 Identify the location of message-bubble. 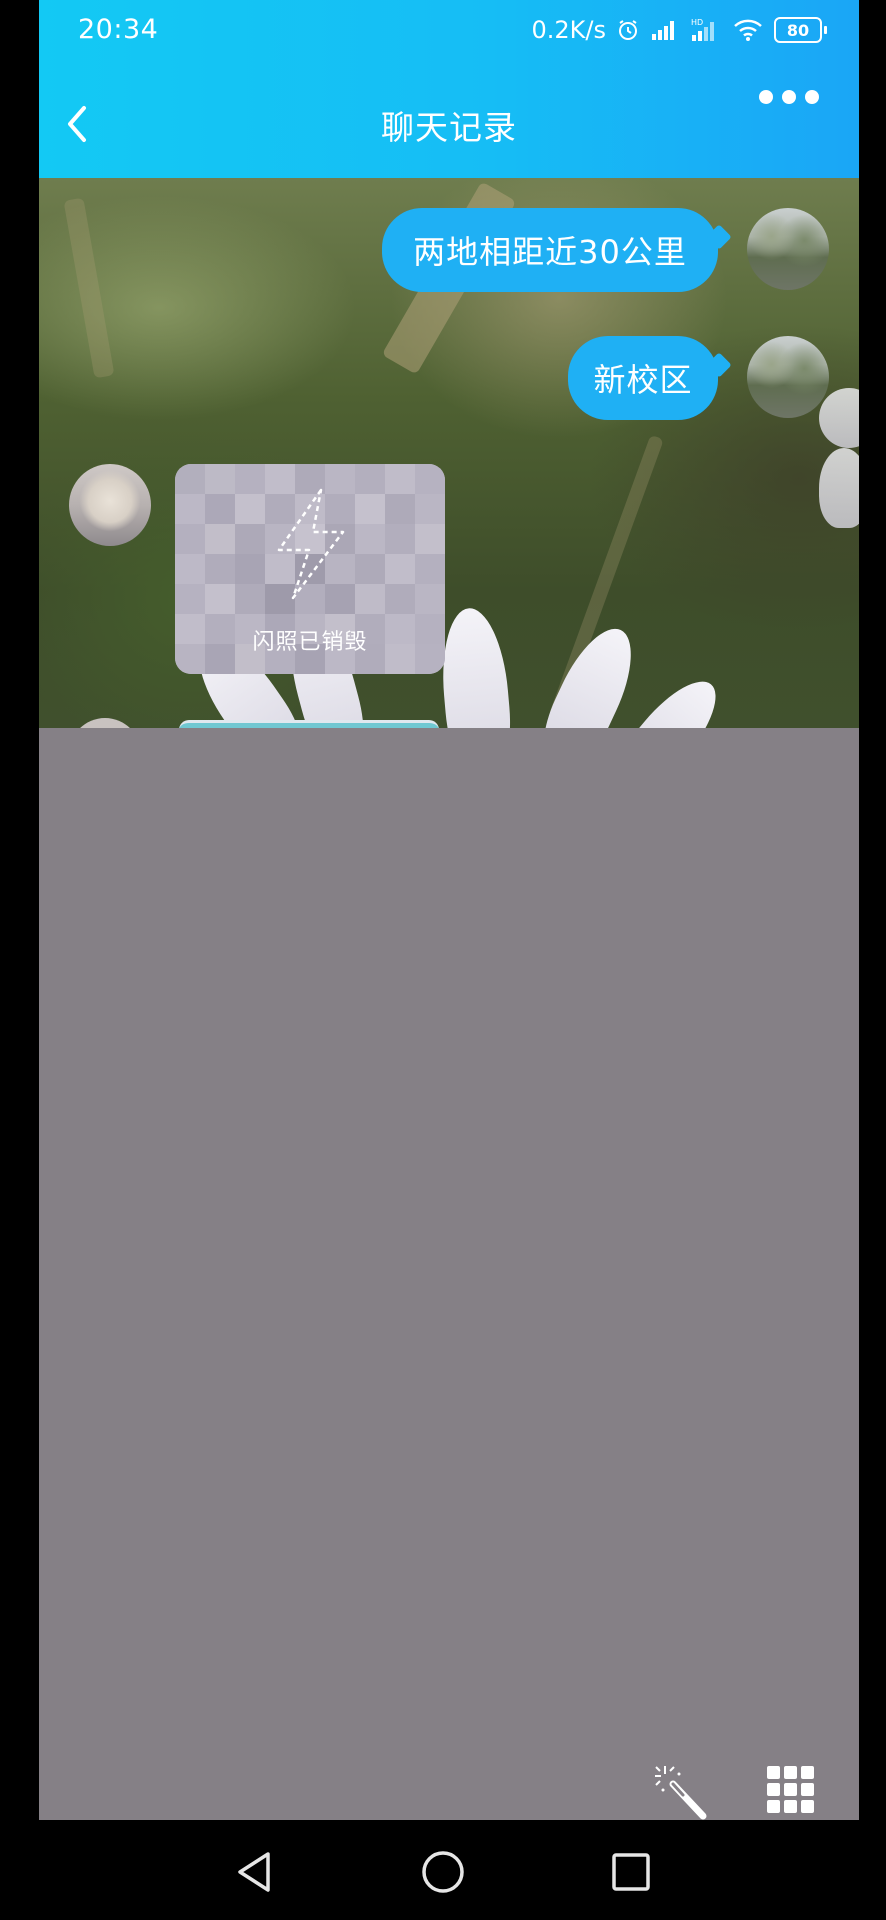
(309, 724).